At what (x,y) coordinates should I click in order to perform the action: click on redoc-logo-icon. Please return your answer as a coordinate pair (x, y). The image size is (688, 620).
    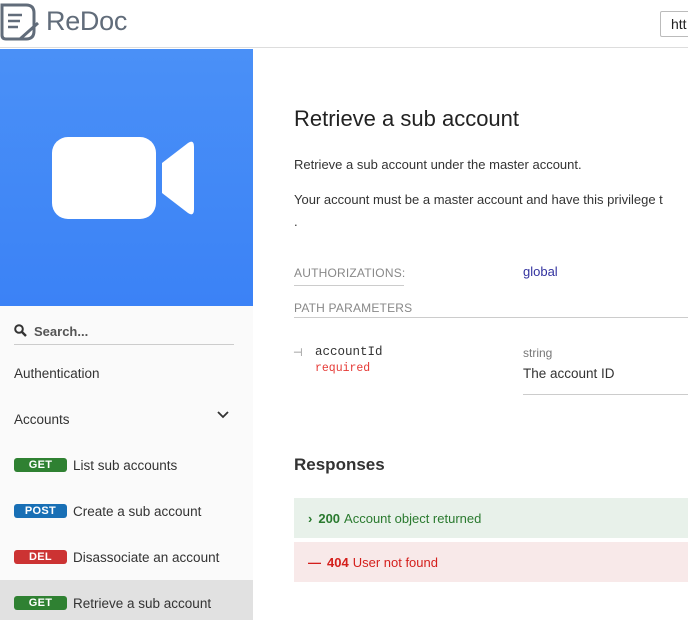
    Looking at the image, I should click on (19, 22).